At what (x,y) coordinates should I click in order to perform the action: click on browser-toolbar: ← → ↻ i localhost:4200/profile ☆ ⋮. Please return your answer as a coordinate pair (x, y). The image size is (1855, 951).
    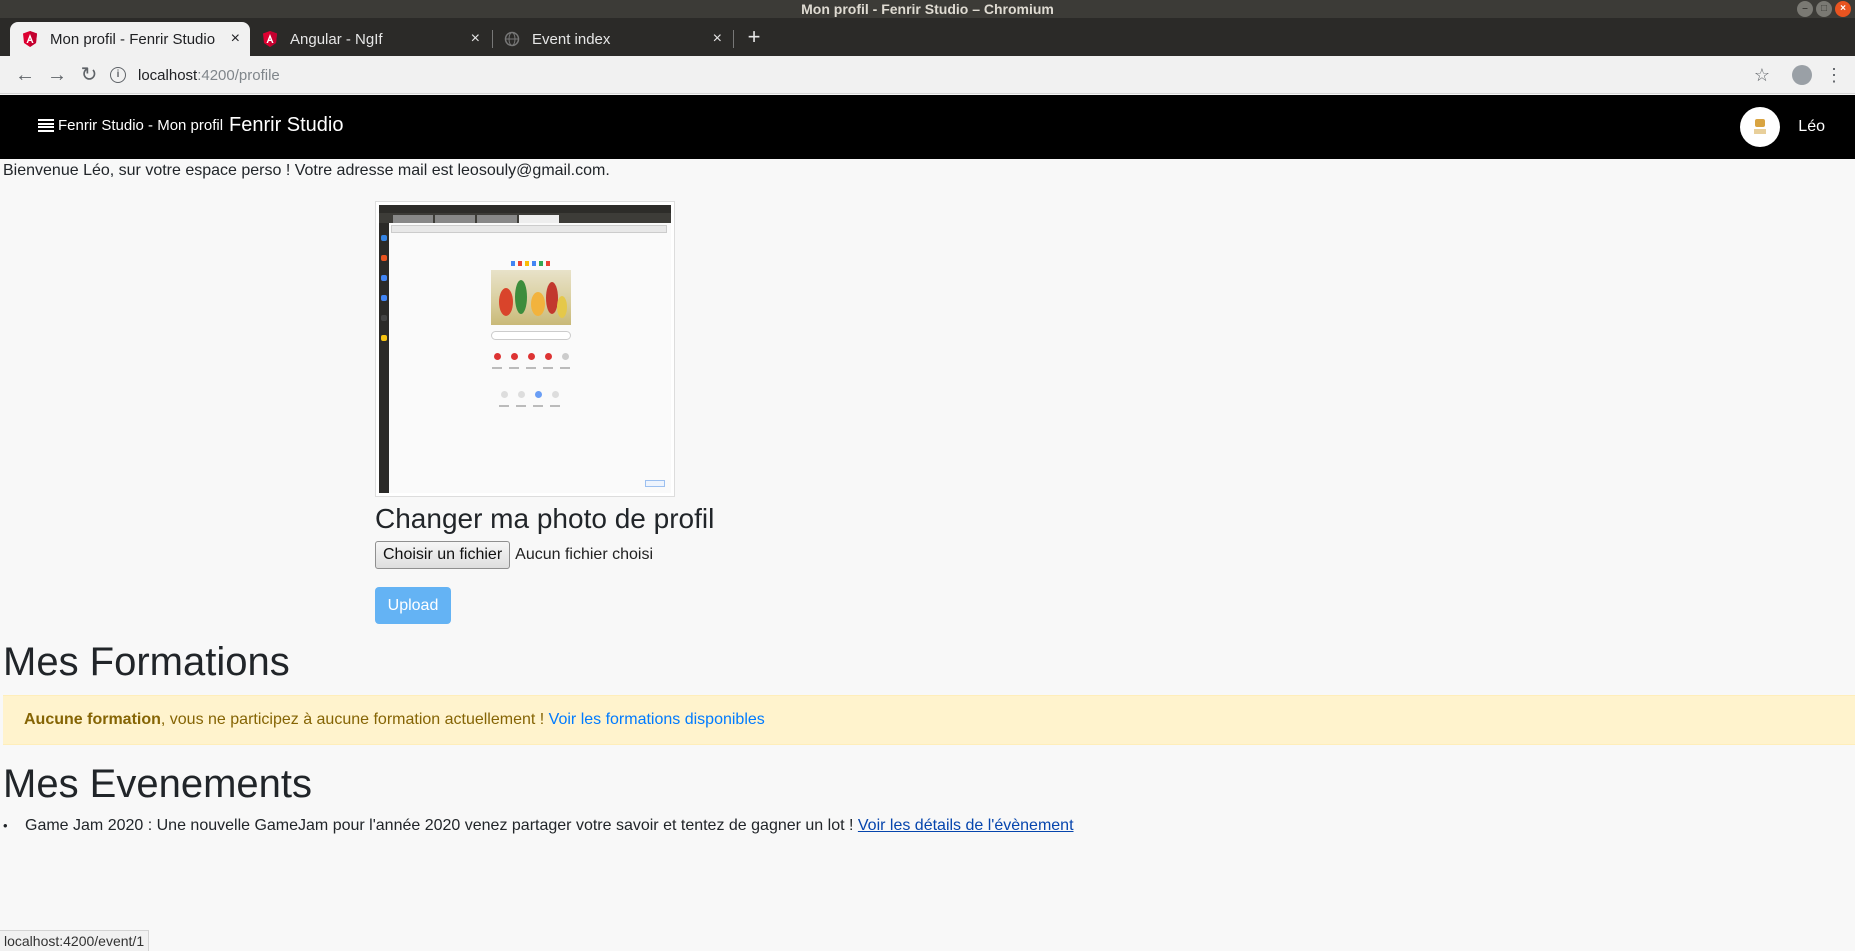
    Looking at the image, I should click on (927, 75).